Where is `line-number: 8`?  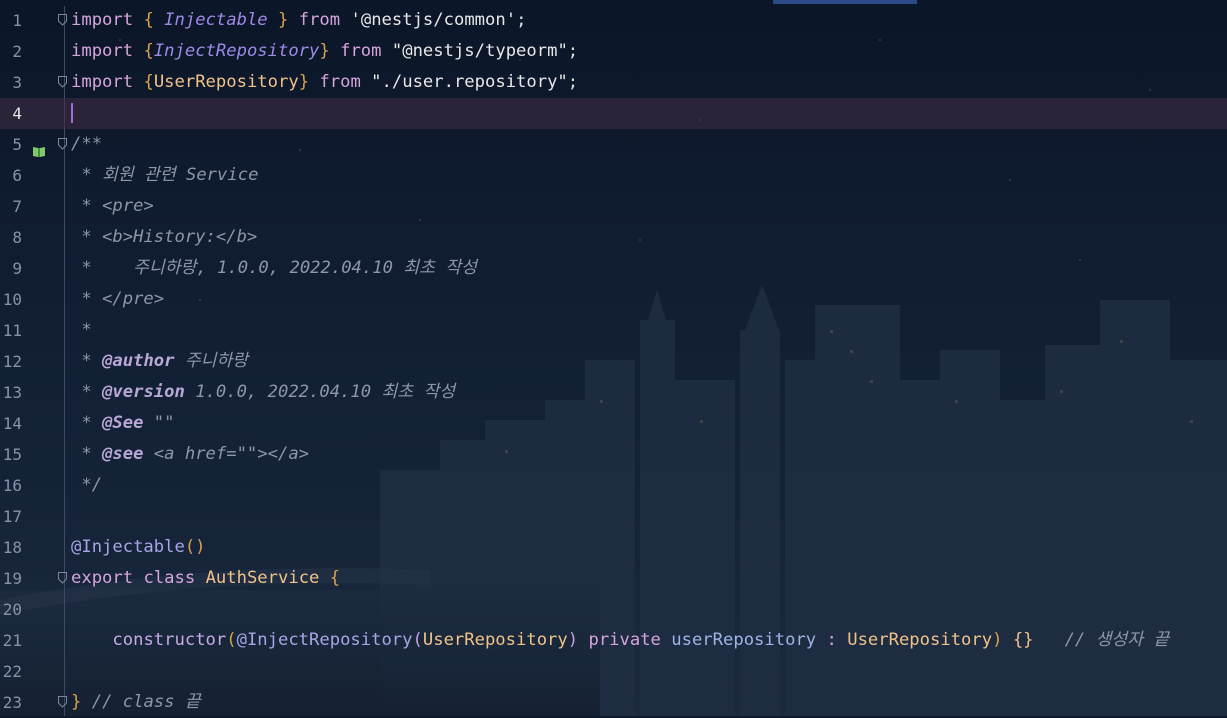
line-number: 8 is located at coordinates (17, 237).